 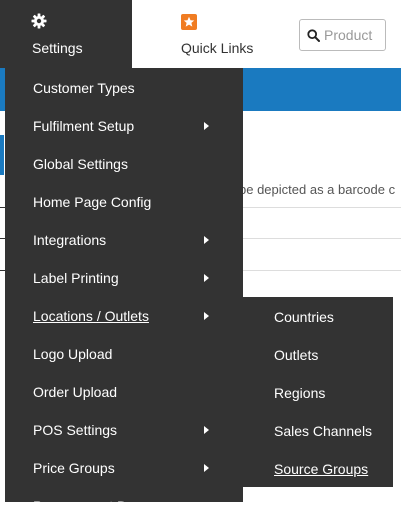 What do you see at coordinates (124, 392) in the screenshot?
I see `menu-item-order-upload: Order Upload` at bounding box center [124, 392].